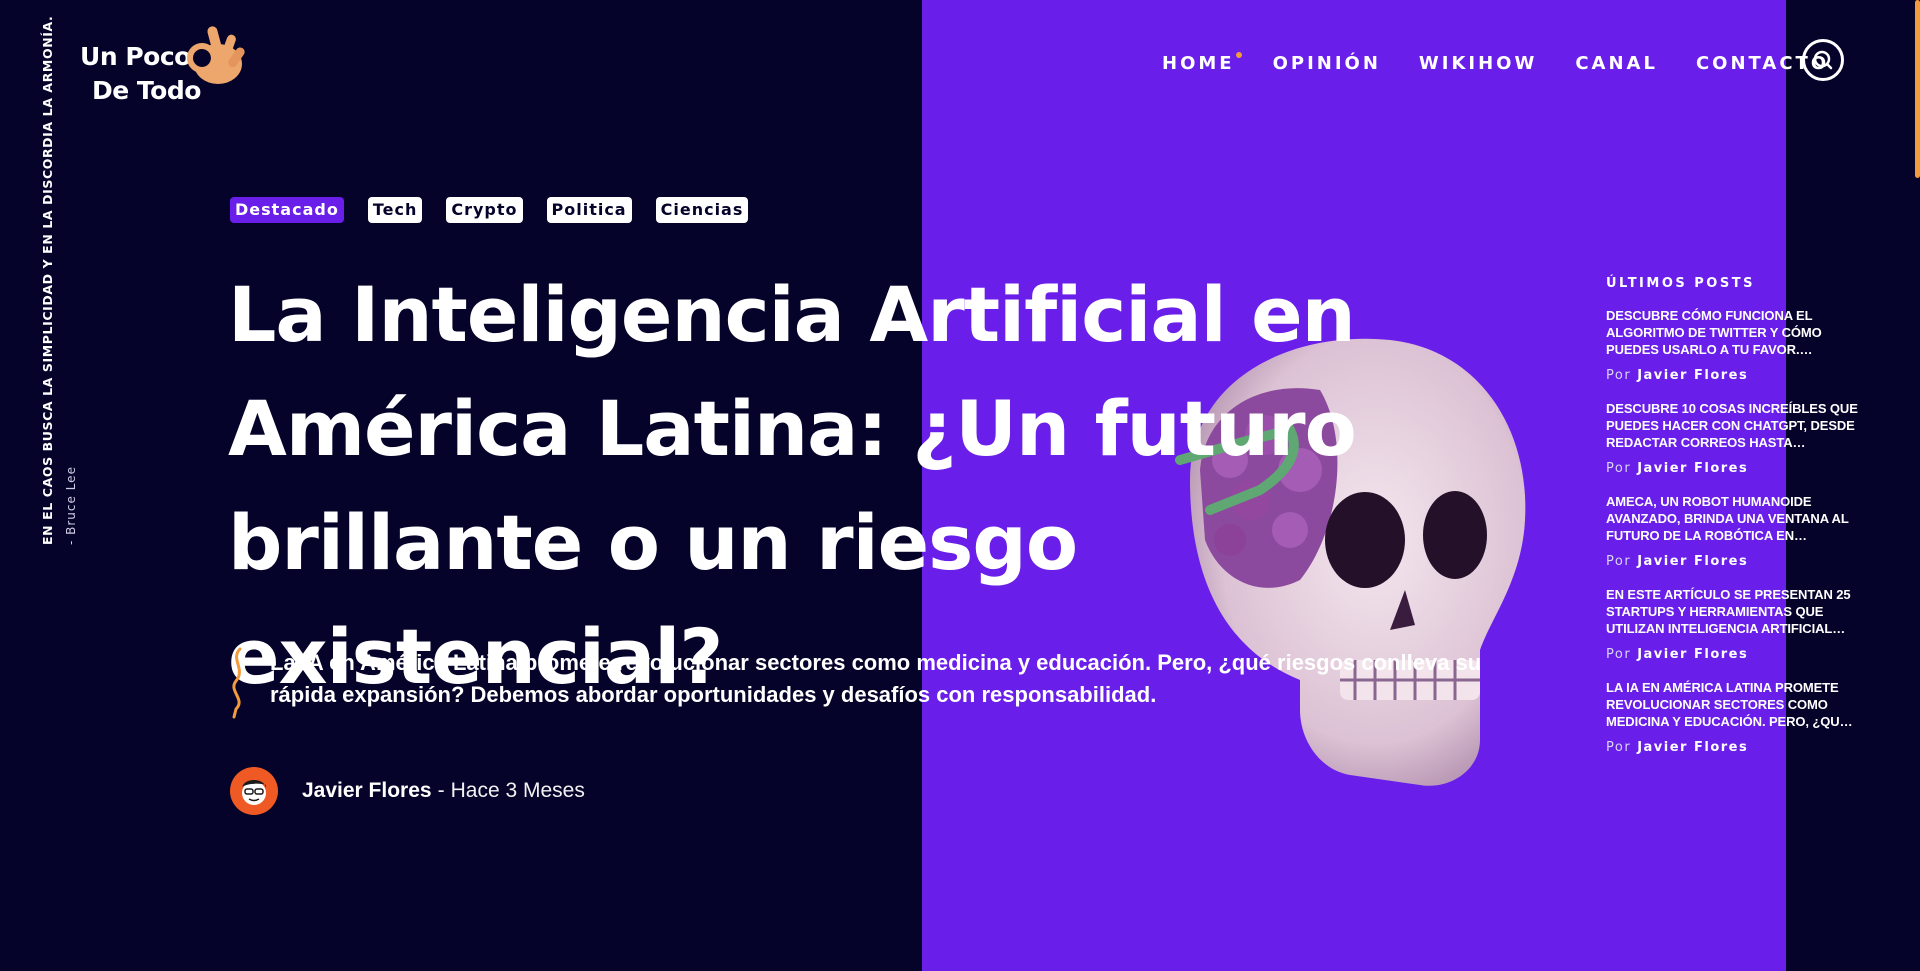  I want to click on avatar, so click(254, 791).